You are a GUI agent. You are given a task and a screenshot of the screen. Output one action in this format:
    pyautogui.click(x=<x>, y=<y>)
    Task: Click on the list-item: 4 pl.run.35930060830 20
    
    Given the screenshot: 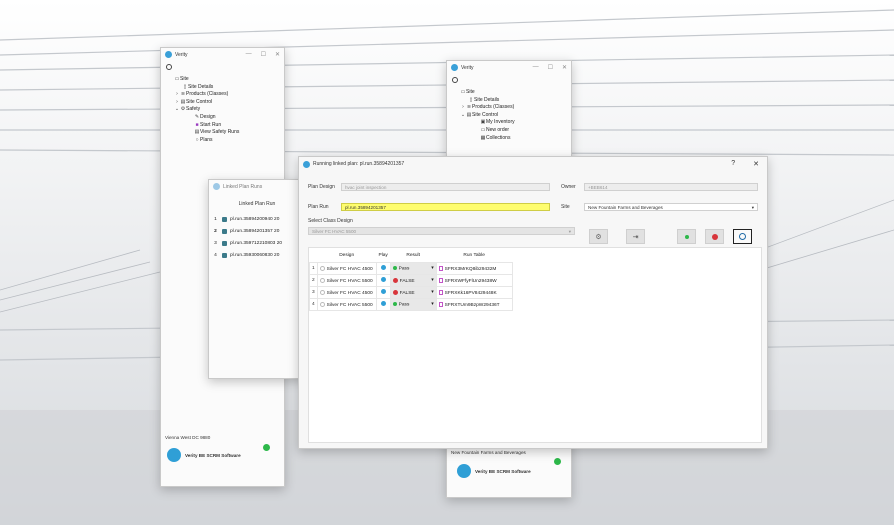 What is the action you would take?
    pyautogui.click(x=247, y=255)
    